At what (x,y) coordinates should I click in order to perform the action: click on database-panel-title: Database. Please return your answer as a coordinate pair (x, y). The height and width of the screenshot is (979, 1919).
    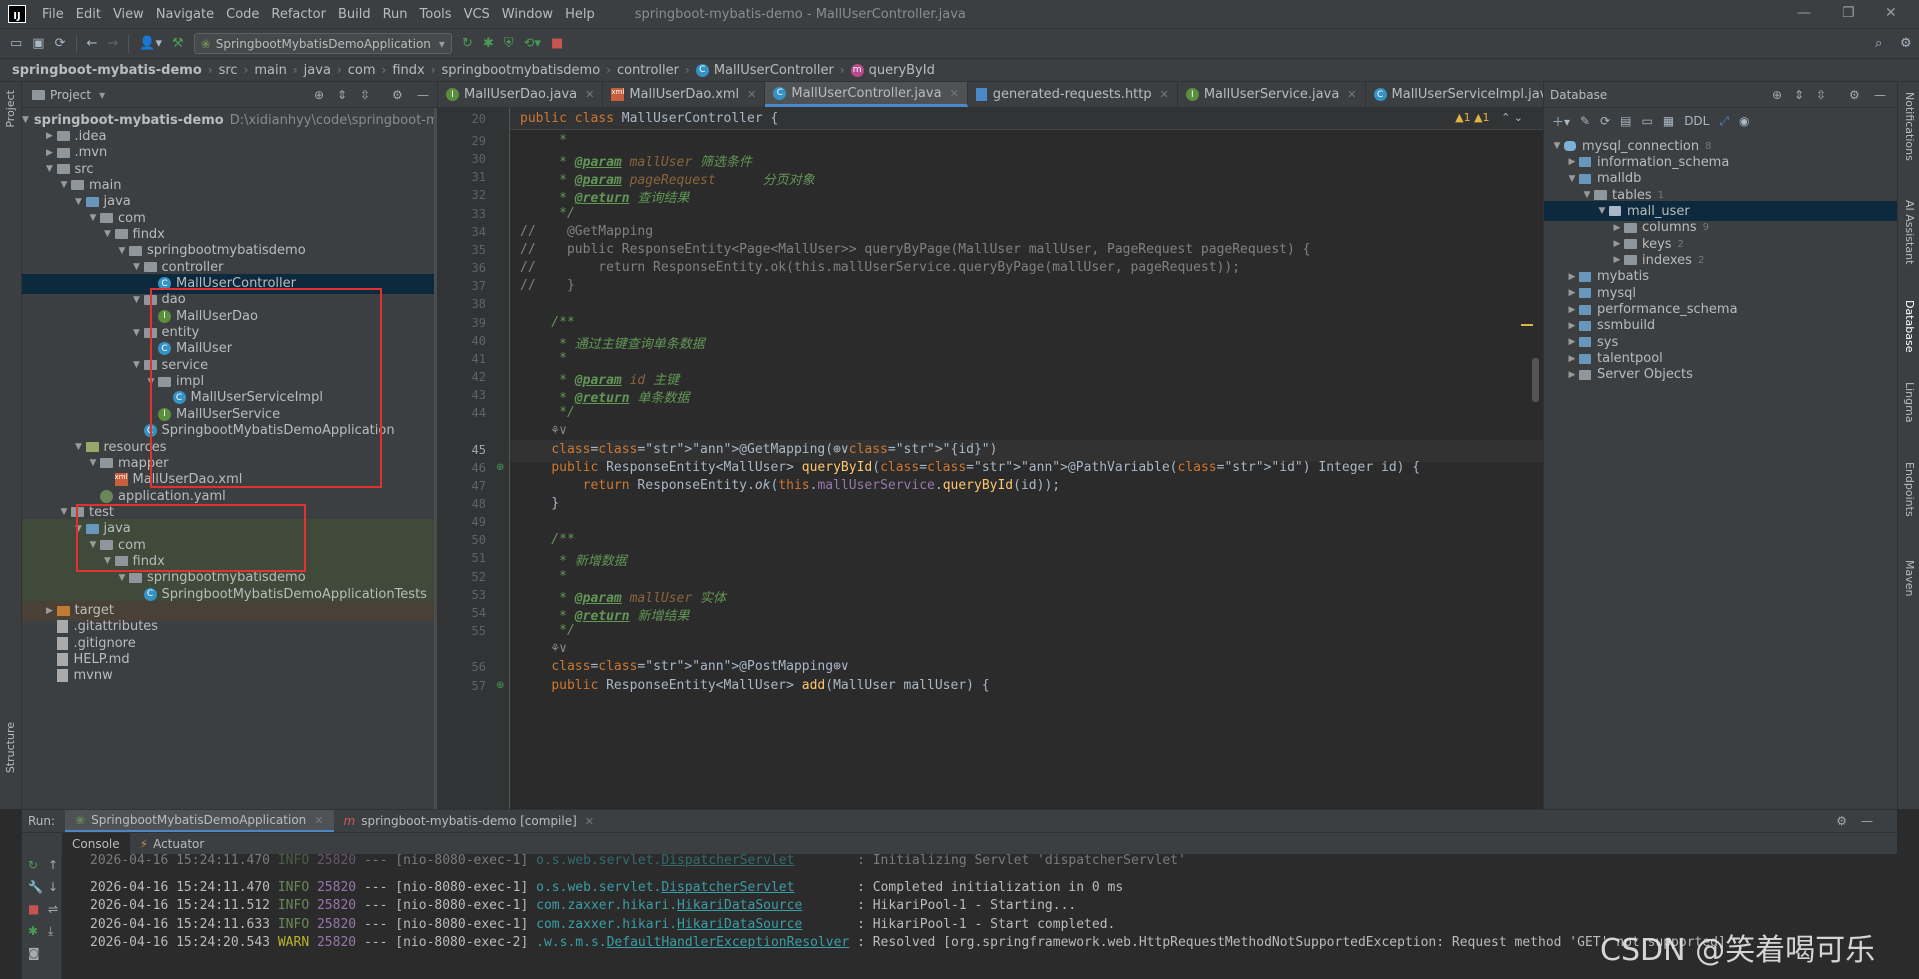
    Looking at the image, I should click on (1578, 95).